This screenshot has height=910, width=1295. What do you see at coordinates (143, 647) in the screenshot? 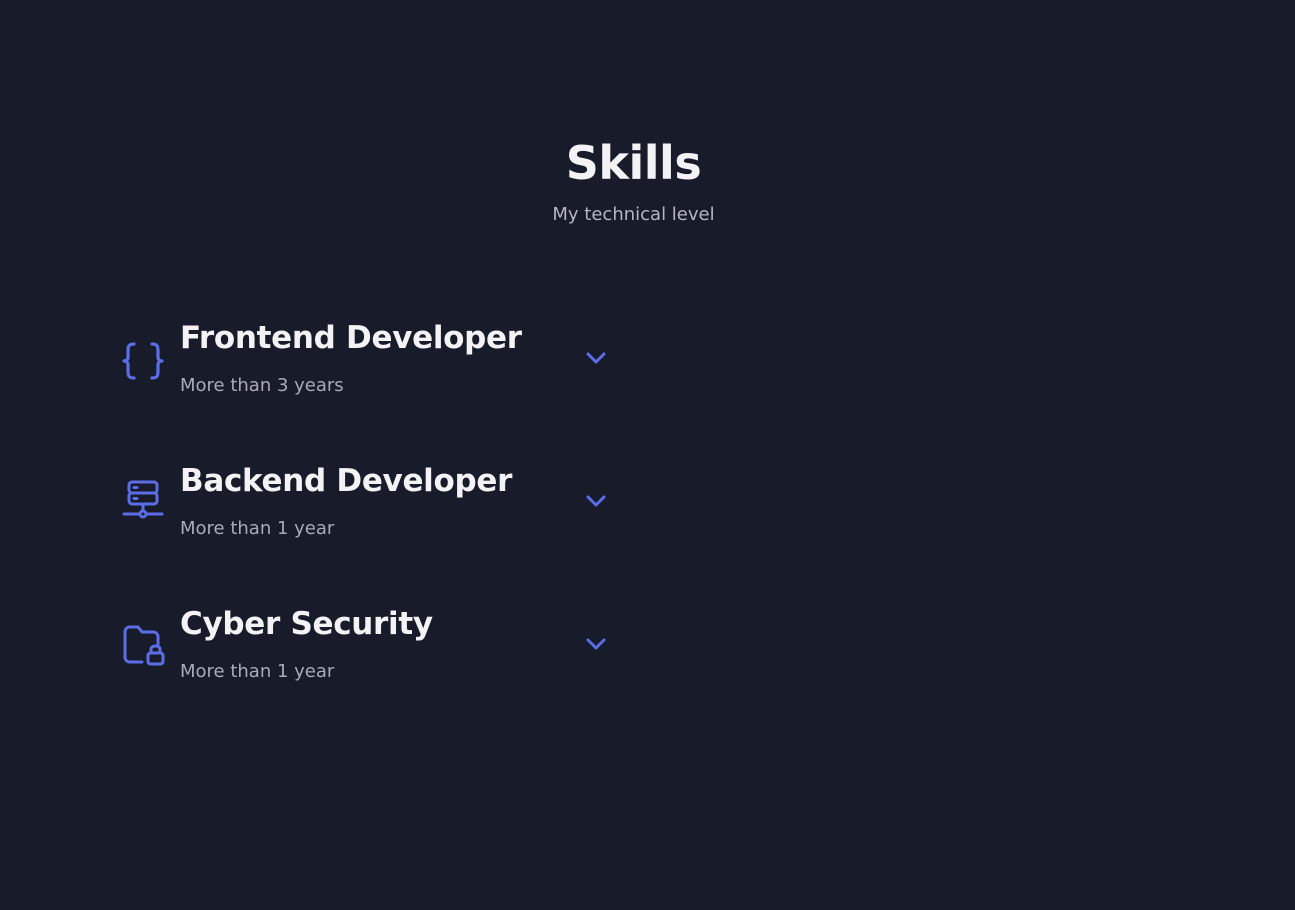
I see `folder-lock-icon` at bounding box center [143, 647].